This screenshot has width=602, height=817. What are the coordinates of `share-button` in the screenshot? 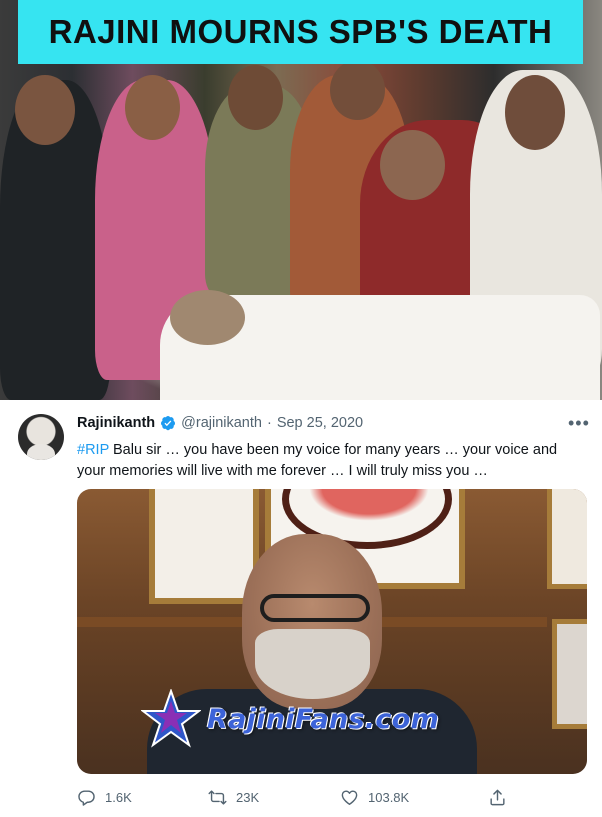 It's located at (497, 797).